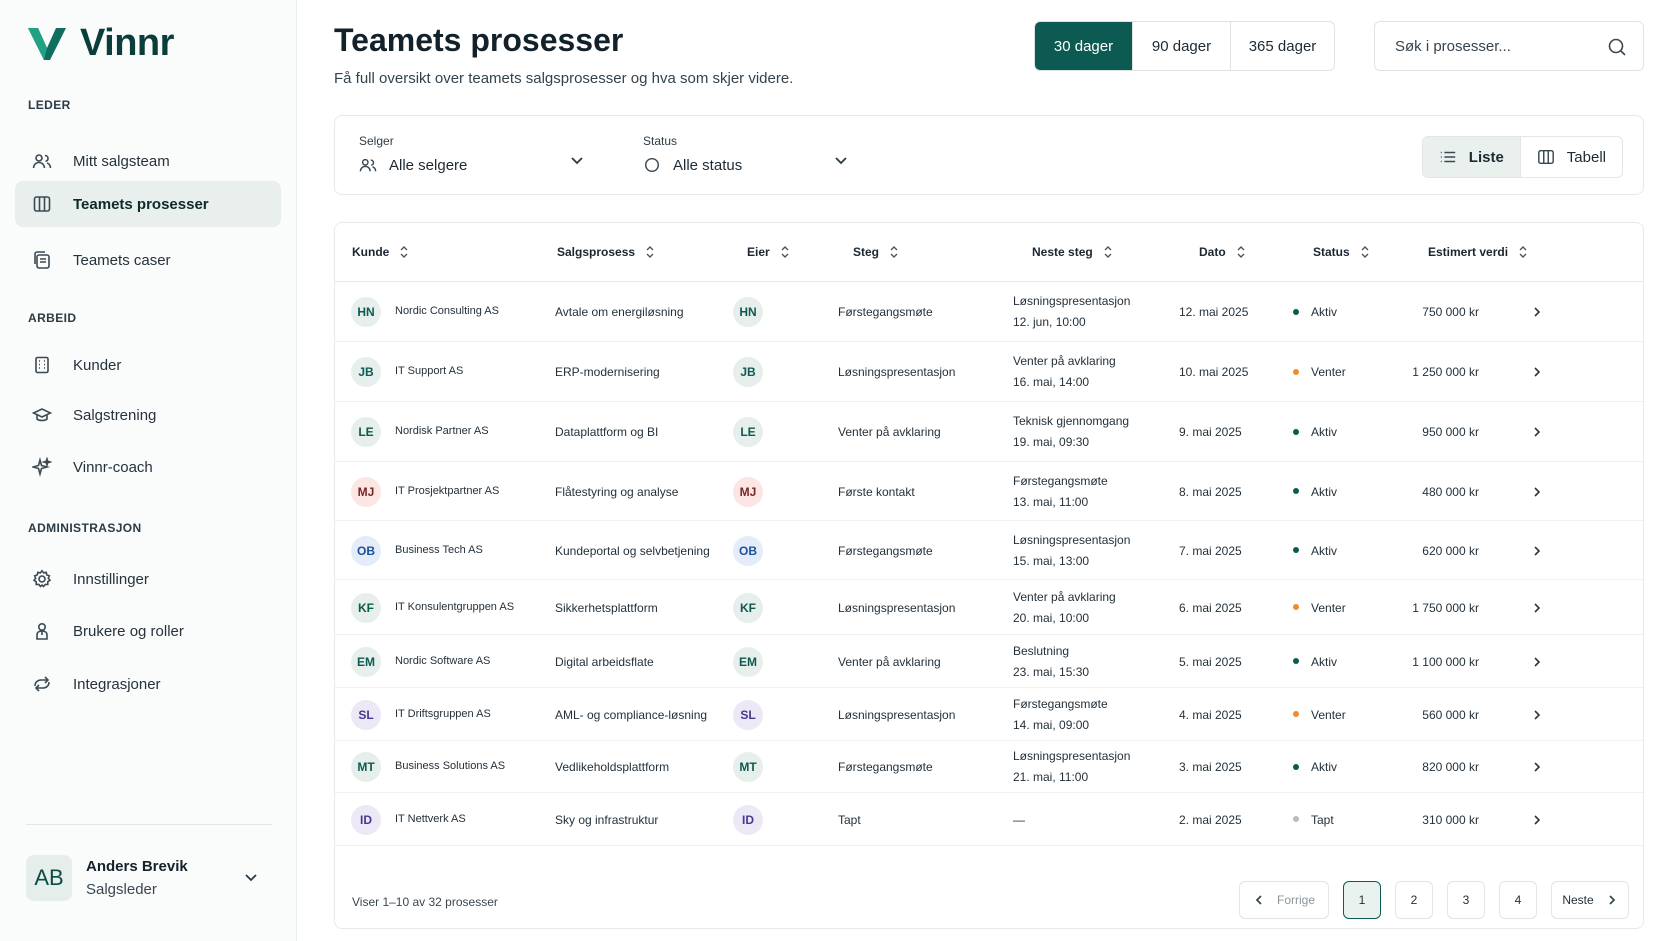 This screenshot has height=941, width=1672. What do you see at coordinates (1466, 900) in the screenshot?
I see `page-3-button: 3` at bounding box center [1466, 900].